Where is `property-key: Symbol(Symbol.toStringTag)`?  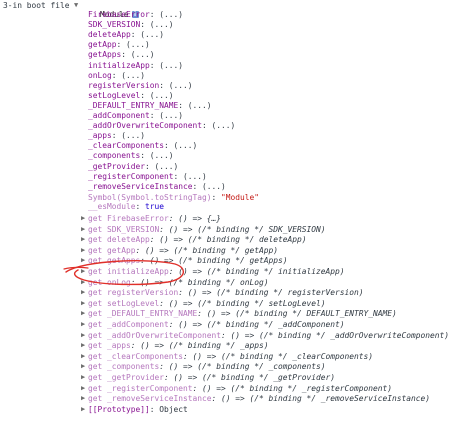
property-key: Symbol(Symbol.toStringTag) is located at coordinates (150, 197).